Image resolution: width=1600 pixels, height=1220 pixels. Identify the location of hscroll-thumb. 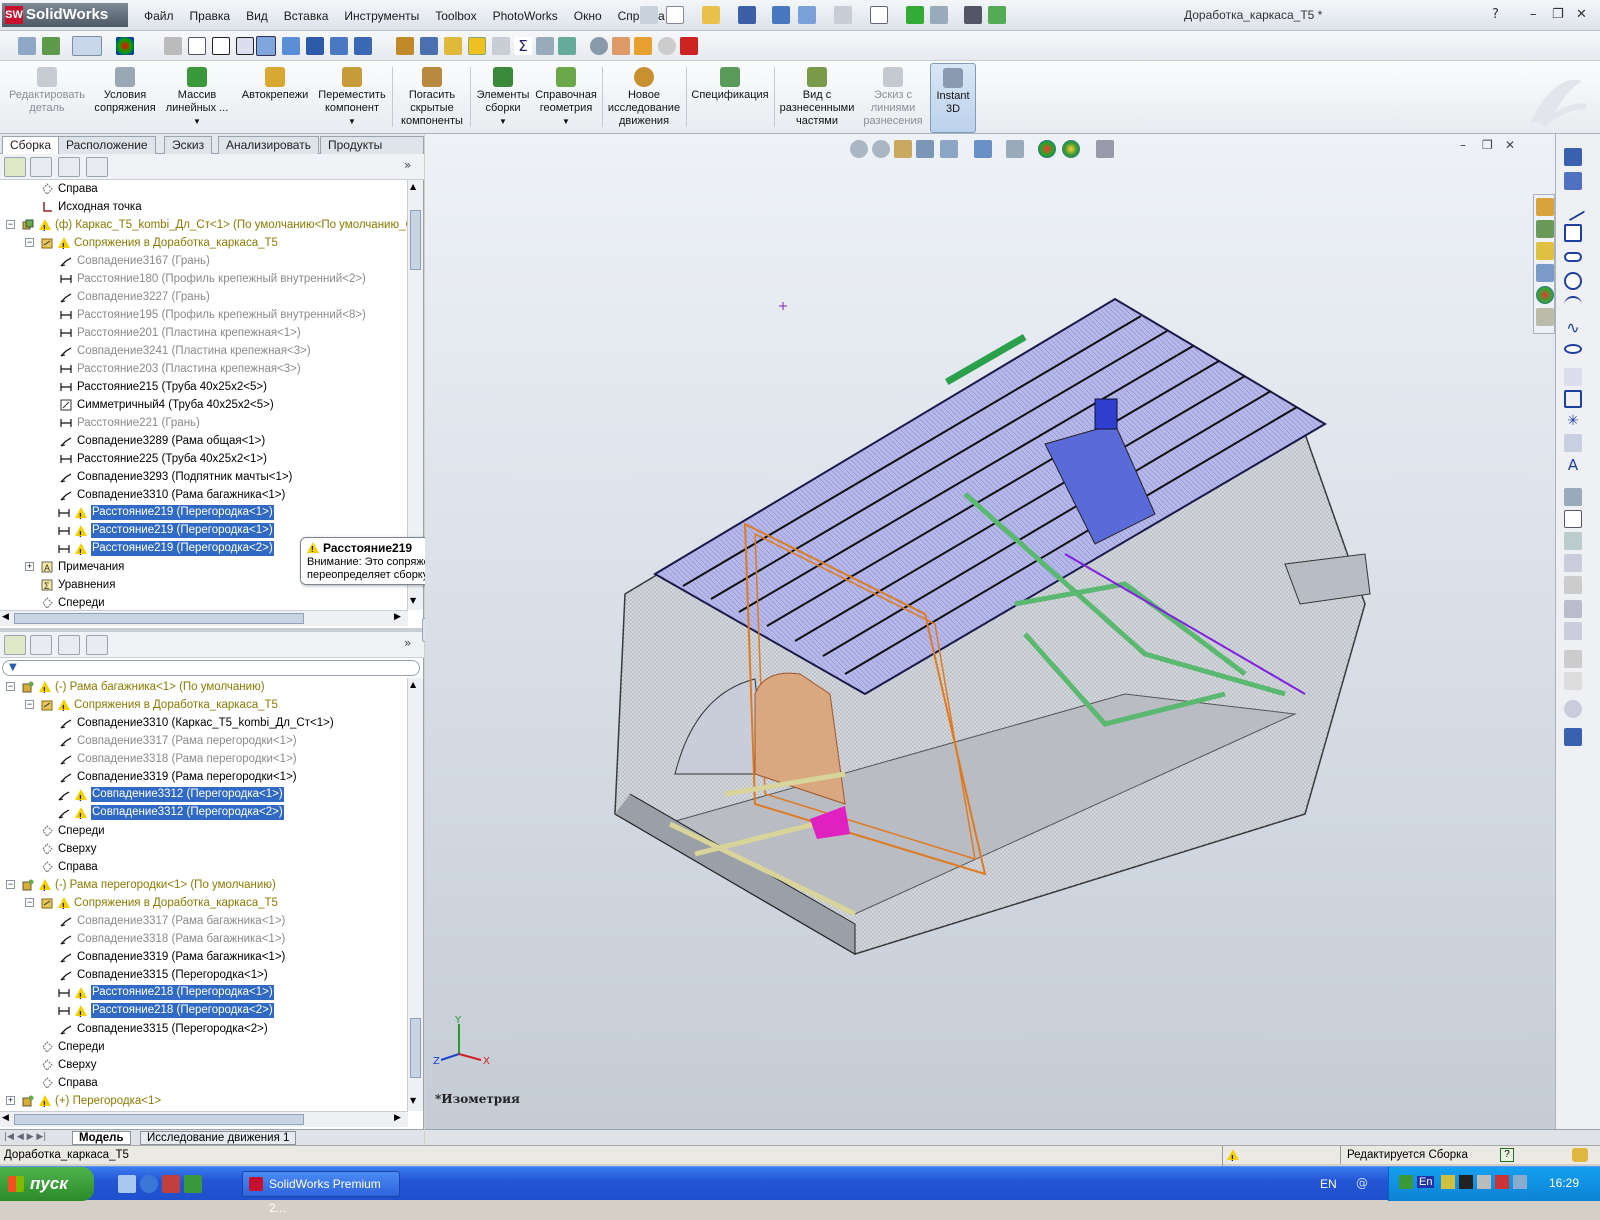
(159, 1119).